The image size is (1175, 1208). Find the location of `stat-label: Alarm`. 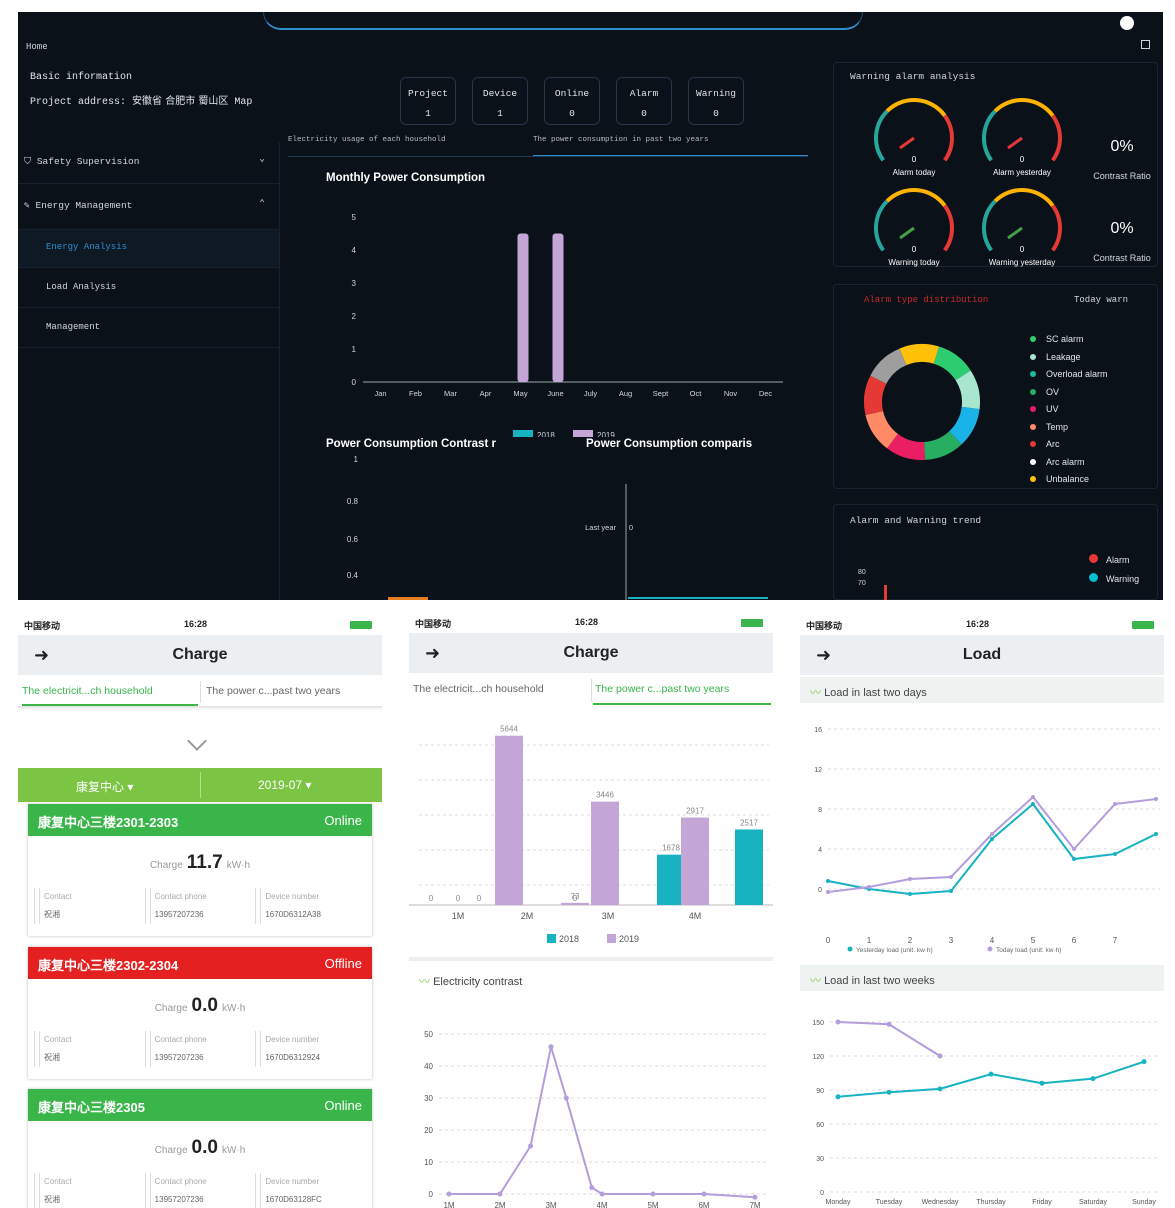

stat-label: Alarm is located at coordinates (644, 93).